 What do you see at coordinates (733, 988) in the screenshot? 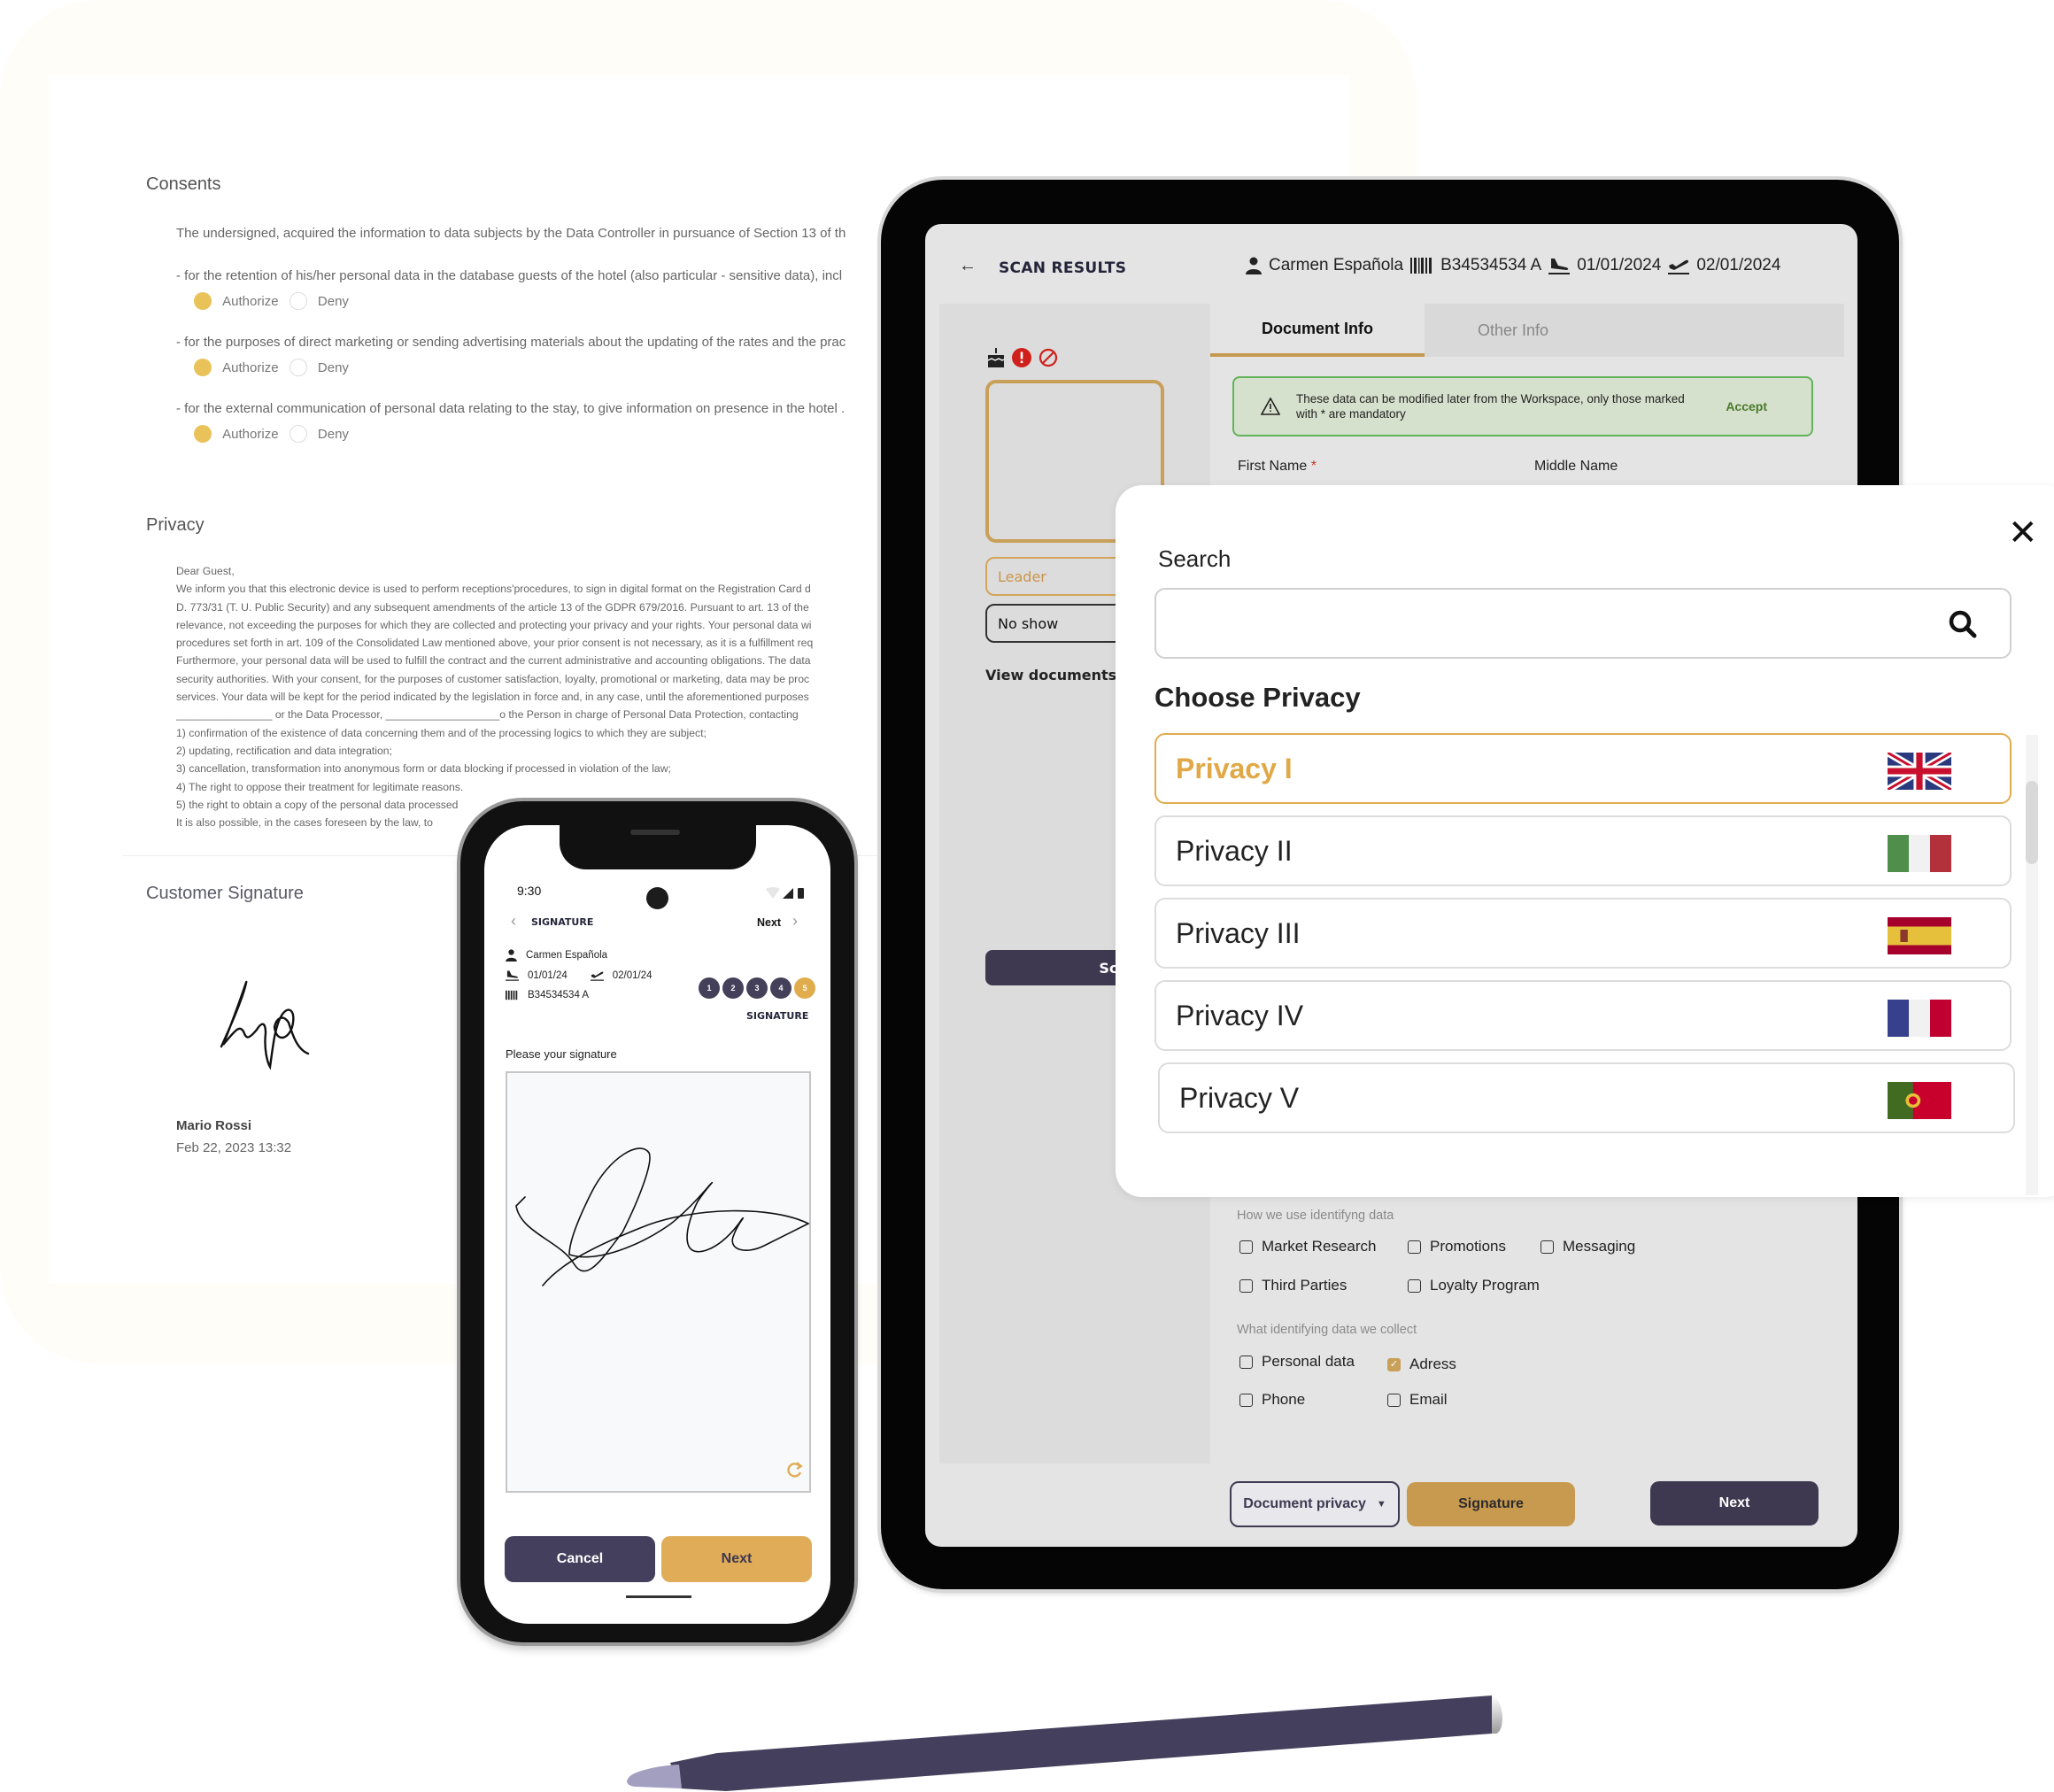
I see `step-indicator: 2` at bounding box center [733, 988].